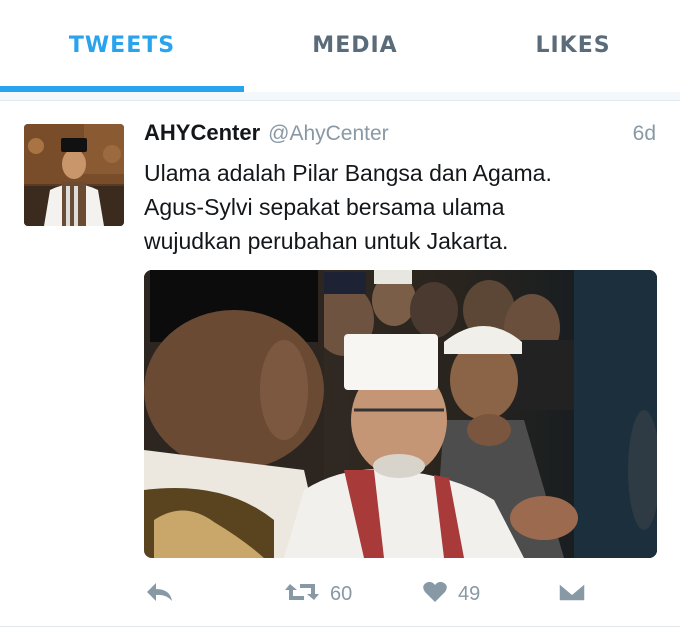 The height and width of the screenshot is (630, 680). What do you see at coordinates (400, 594) in the screenshot?
I see `tweet-actions: 60 49` at bounding box center [400, 594].